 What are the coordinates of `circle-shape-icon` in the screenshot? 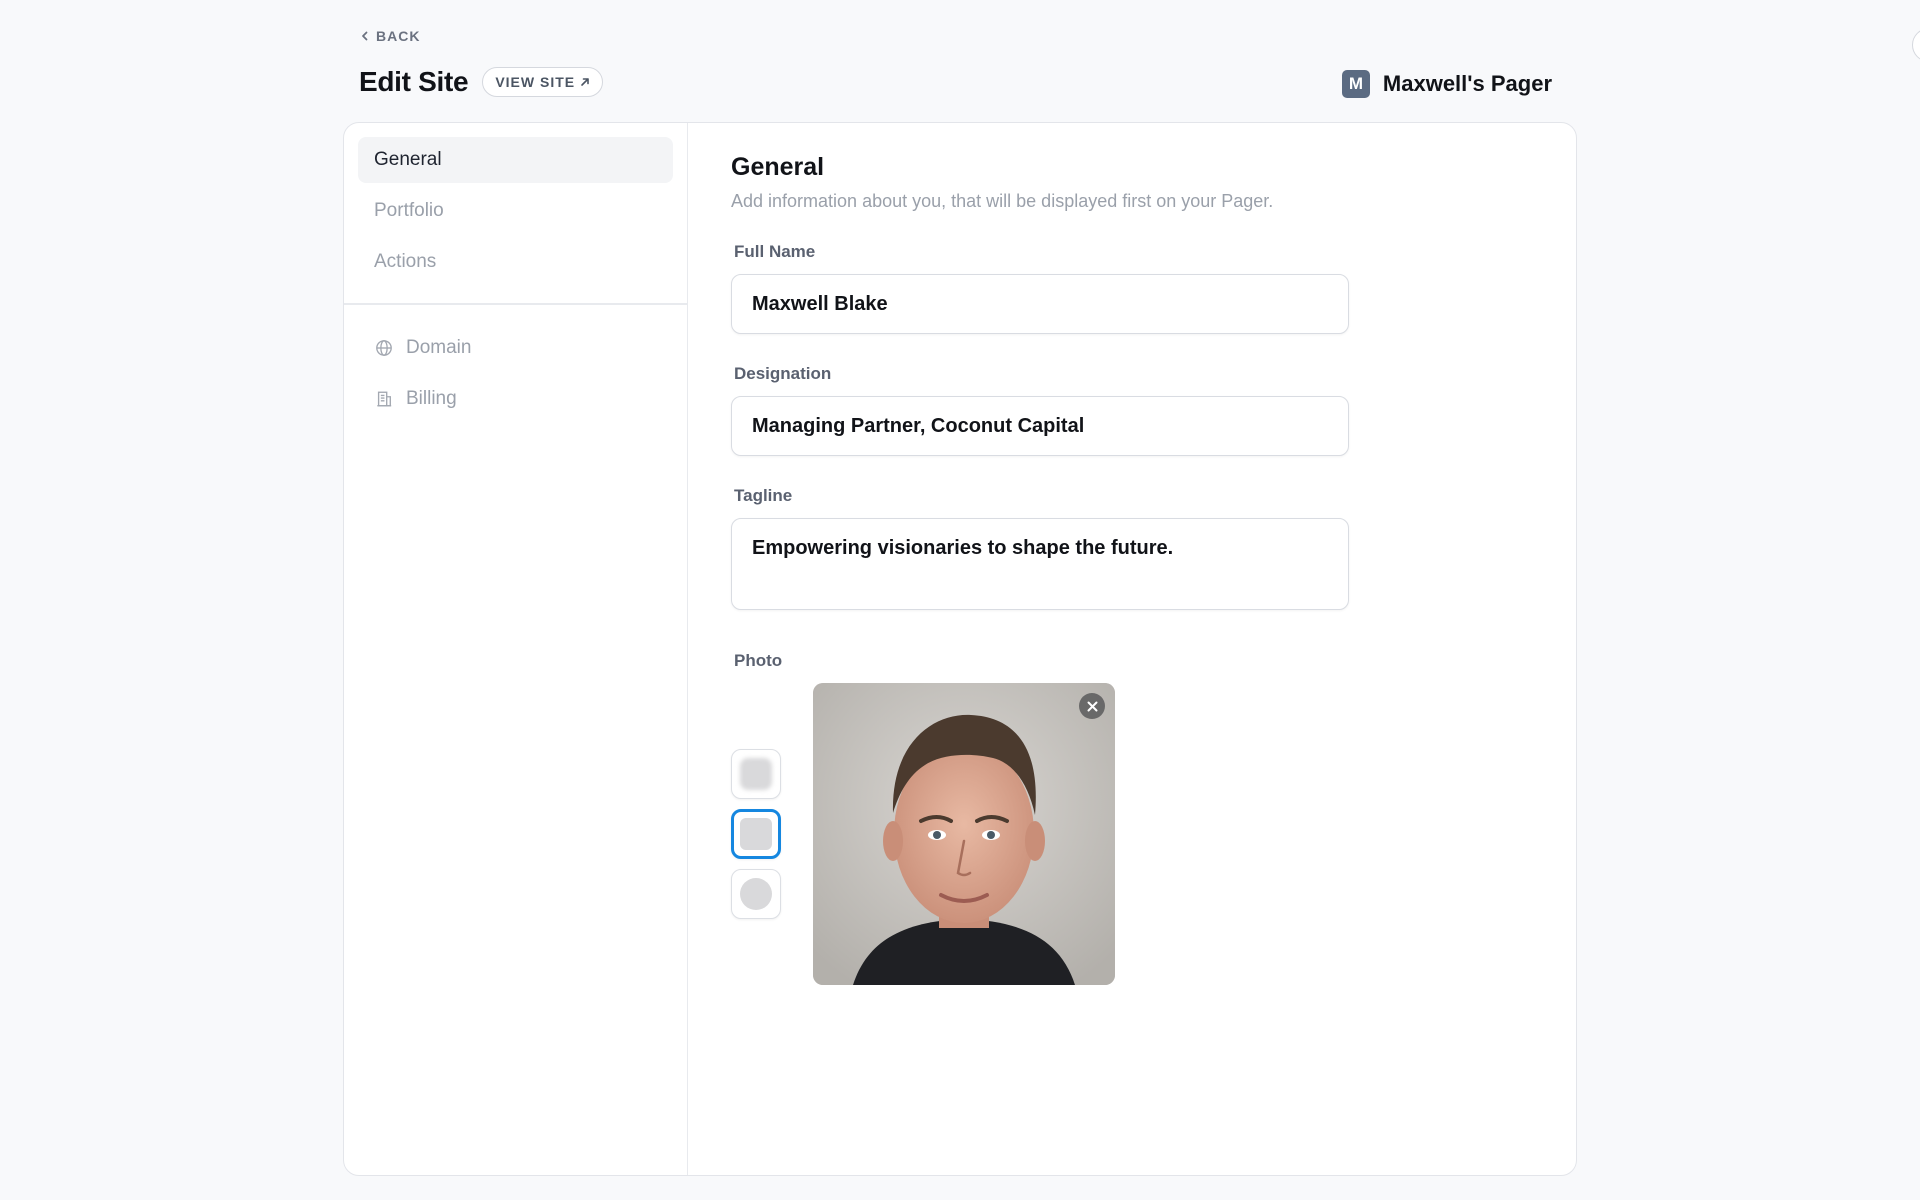 It's located at (756, 894).